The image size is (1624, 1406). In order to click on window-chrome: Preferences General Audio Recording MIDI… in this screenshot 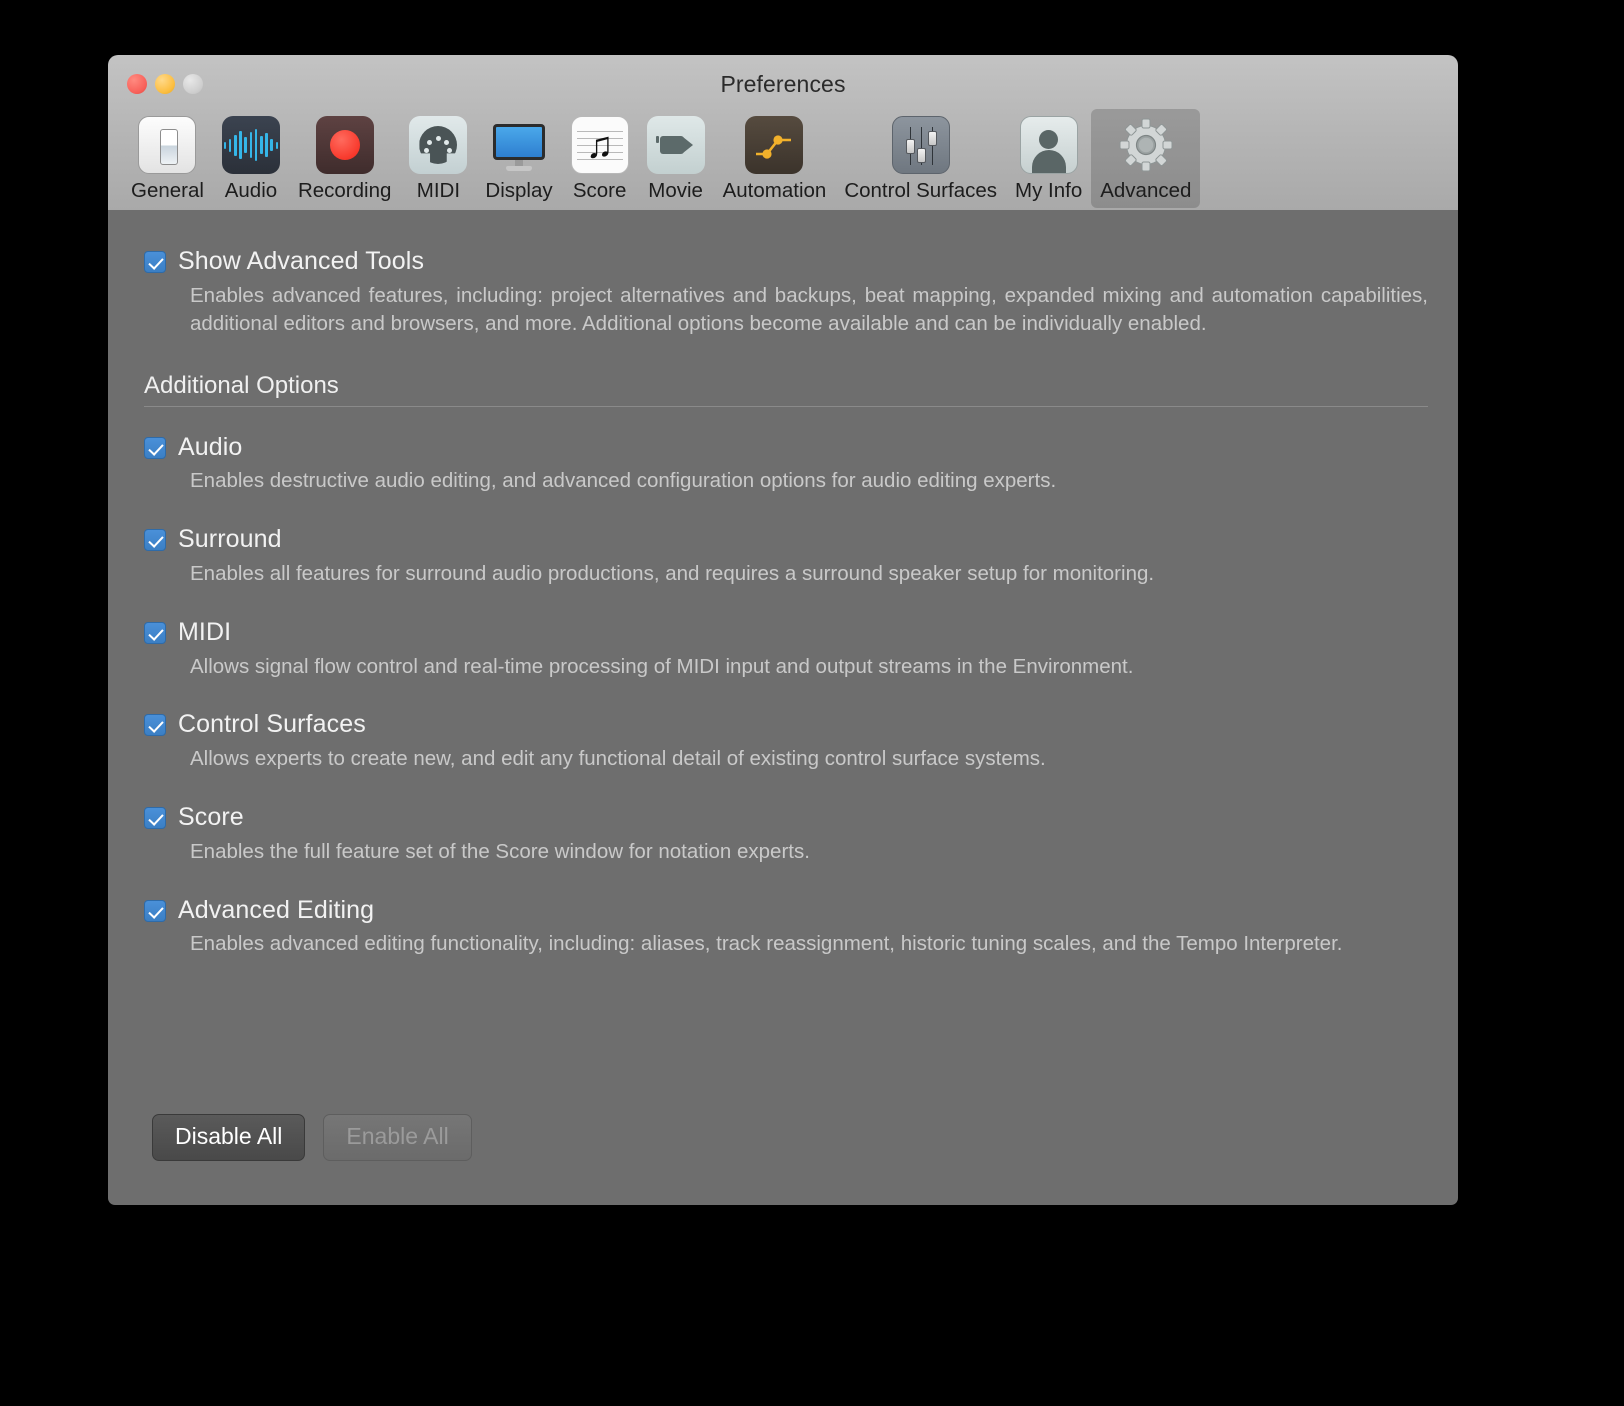, I will do `click(783, 133)`.